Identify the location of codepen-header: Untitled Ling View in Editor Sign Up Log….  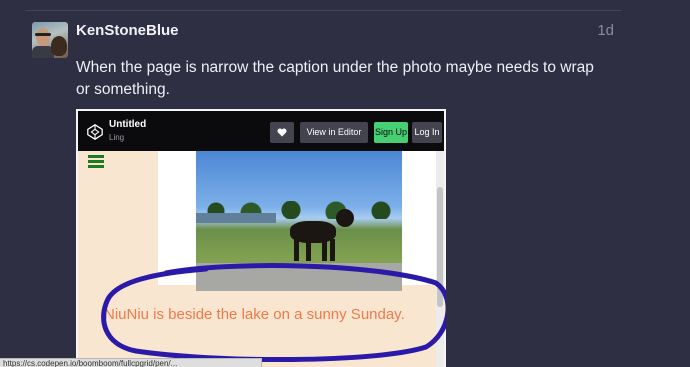
(261, 131).